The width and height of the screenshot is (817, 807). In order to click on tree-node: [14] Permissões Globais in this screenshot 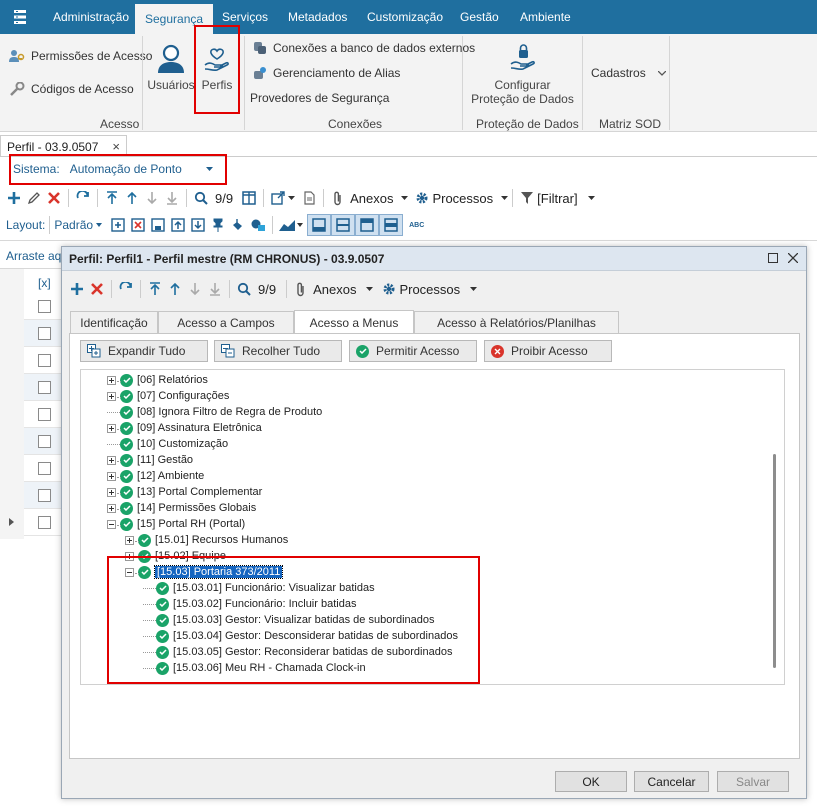, I will do `click(282, 508)`.